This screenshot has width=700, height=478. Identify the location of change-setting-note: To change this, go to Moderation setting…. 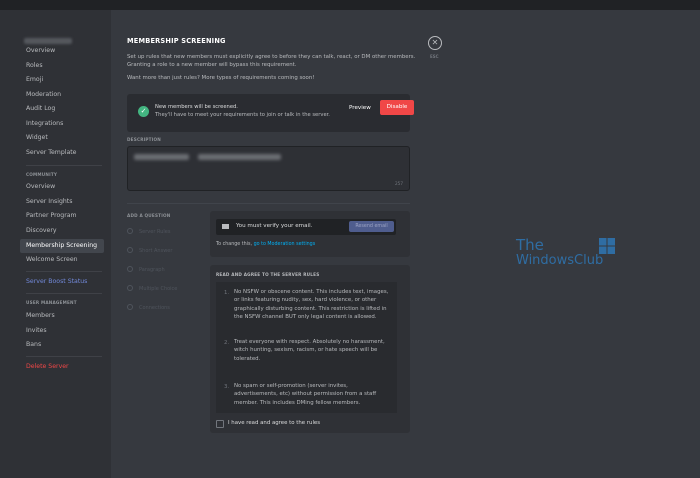
(265, 244).